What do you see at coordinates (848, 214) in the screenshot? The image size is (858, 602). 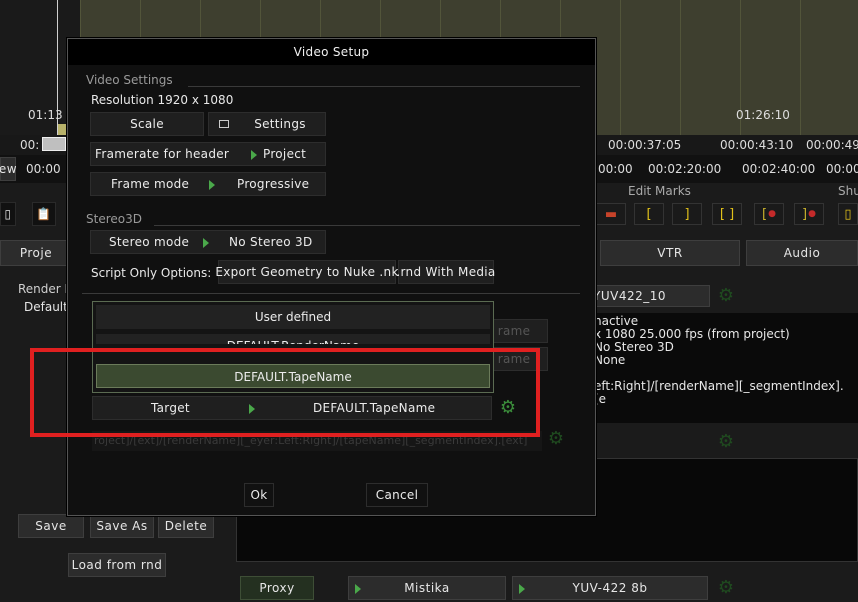 I see `shuttle-icon: ▯` at bounding box center [848, 214].